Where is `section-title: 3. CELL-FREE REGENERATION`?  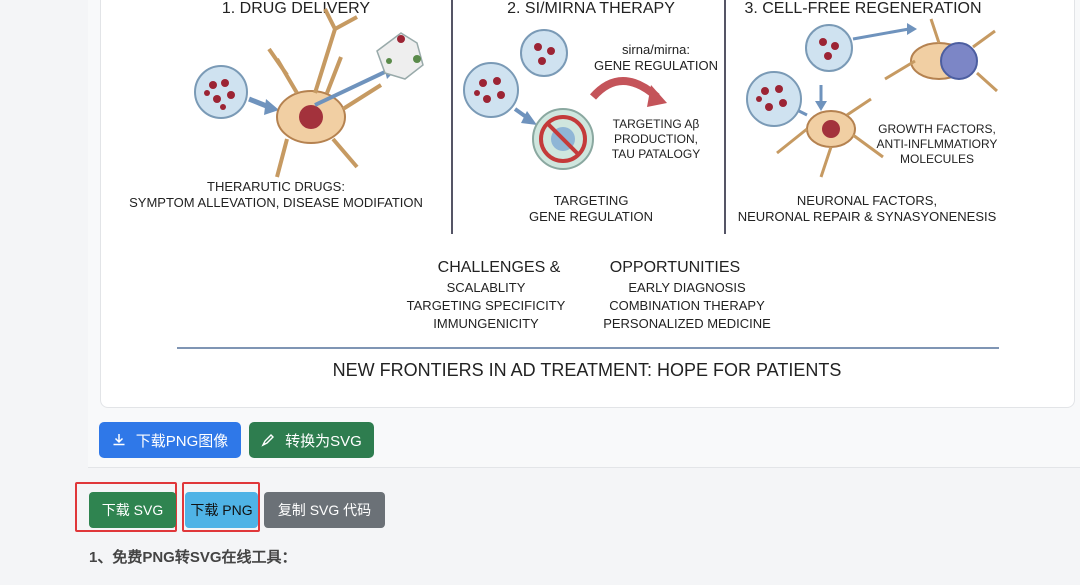
section-title: 3. CELL-FREE REGENERATION is located at coordinates (862, 8).